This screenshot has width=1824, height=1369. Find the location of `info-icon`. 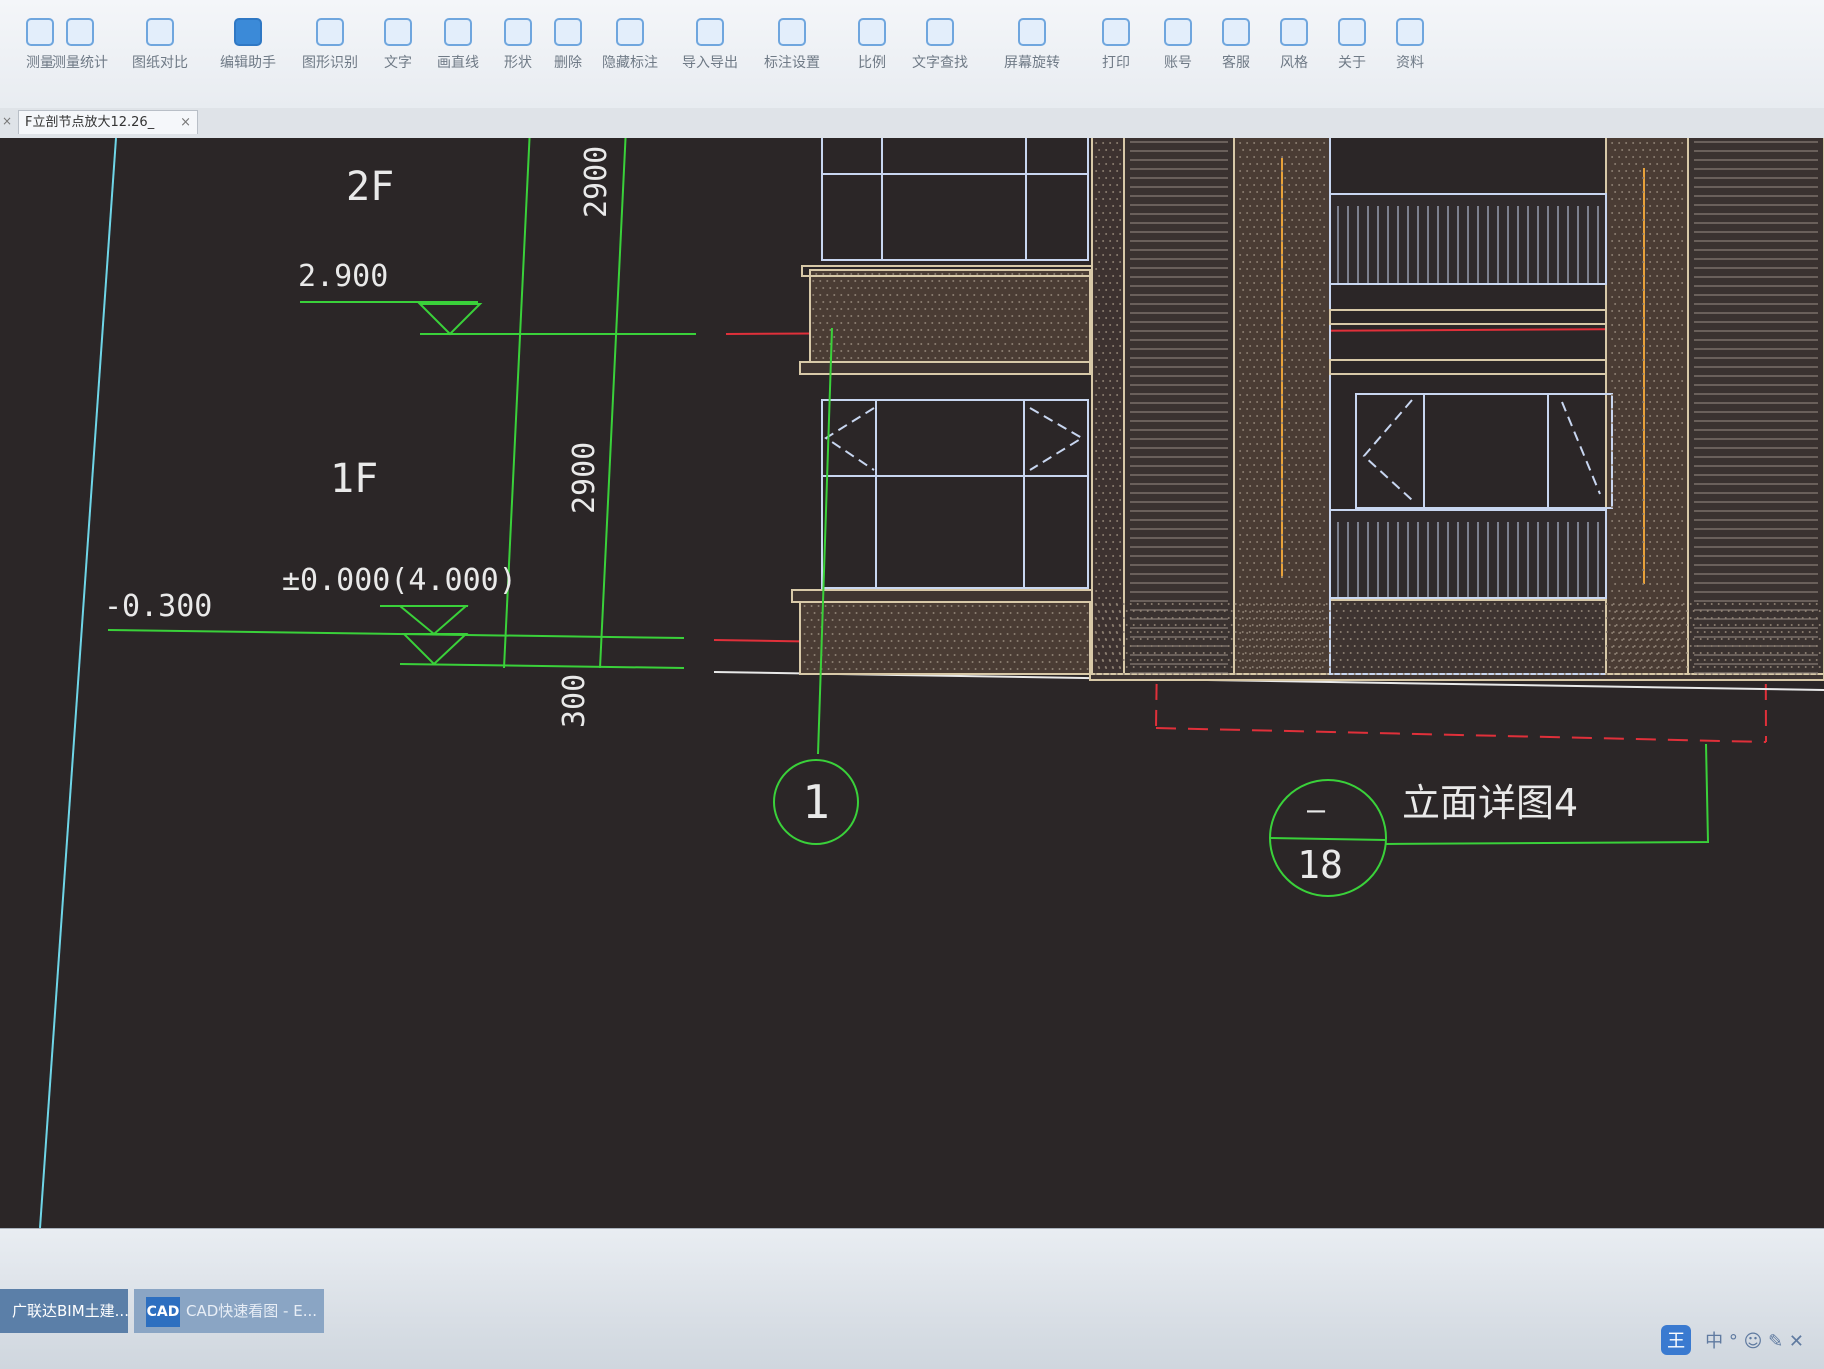

info-icon is located at coordinates (1352, 32).